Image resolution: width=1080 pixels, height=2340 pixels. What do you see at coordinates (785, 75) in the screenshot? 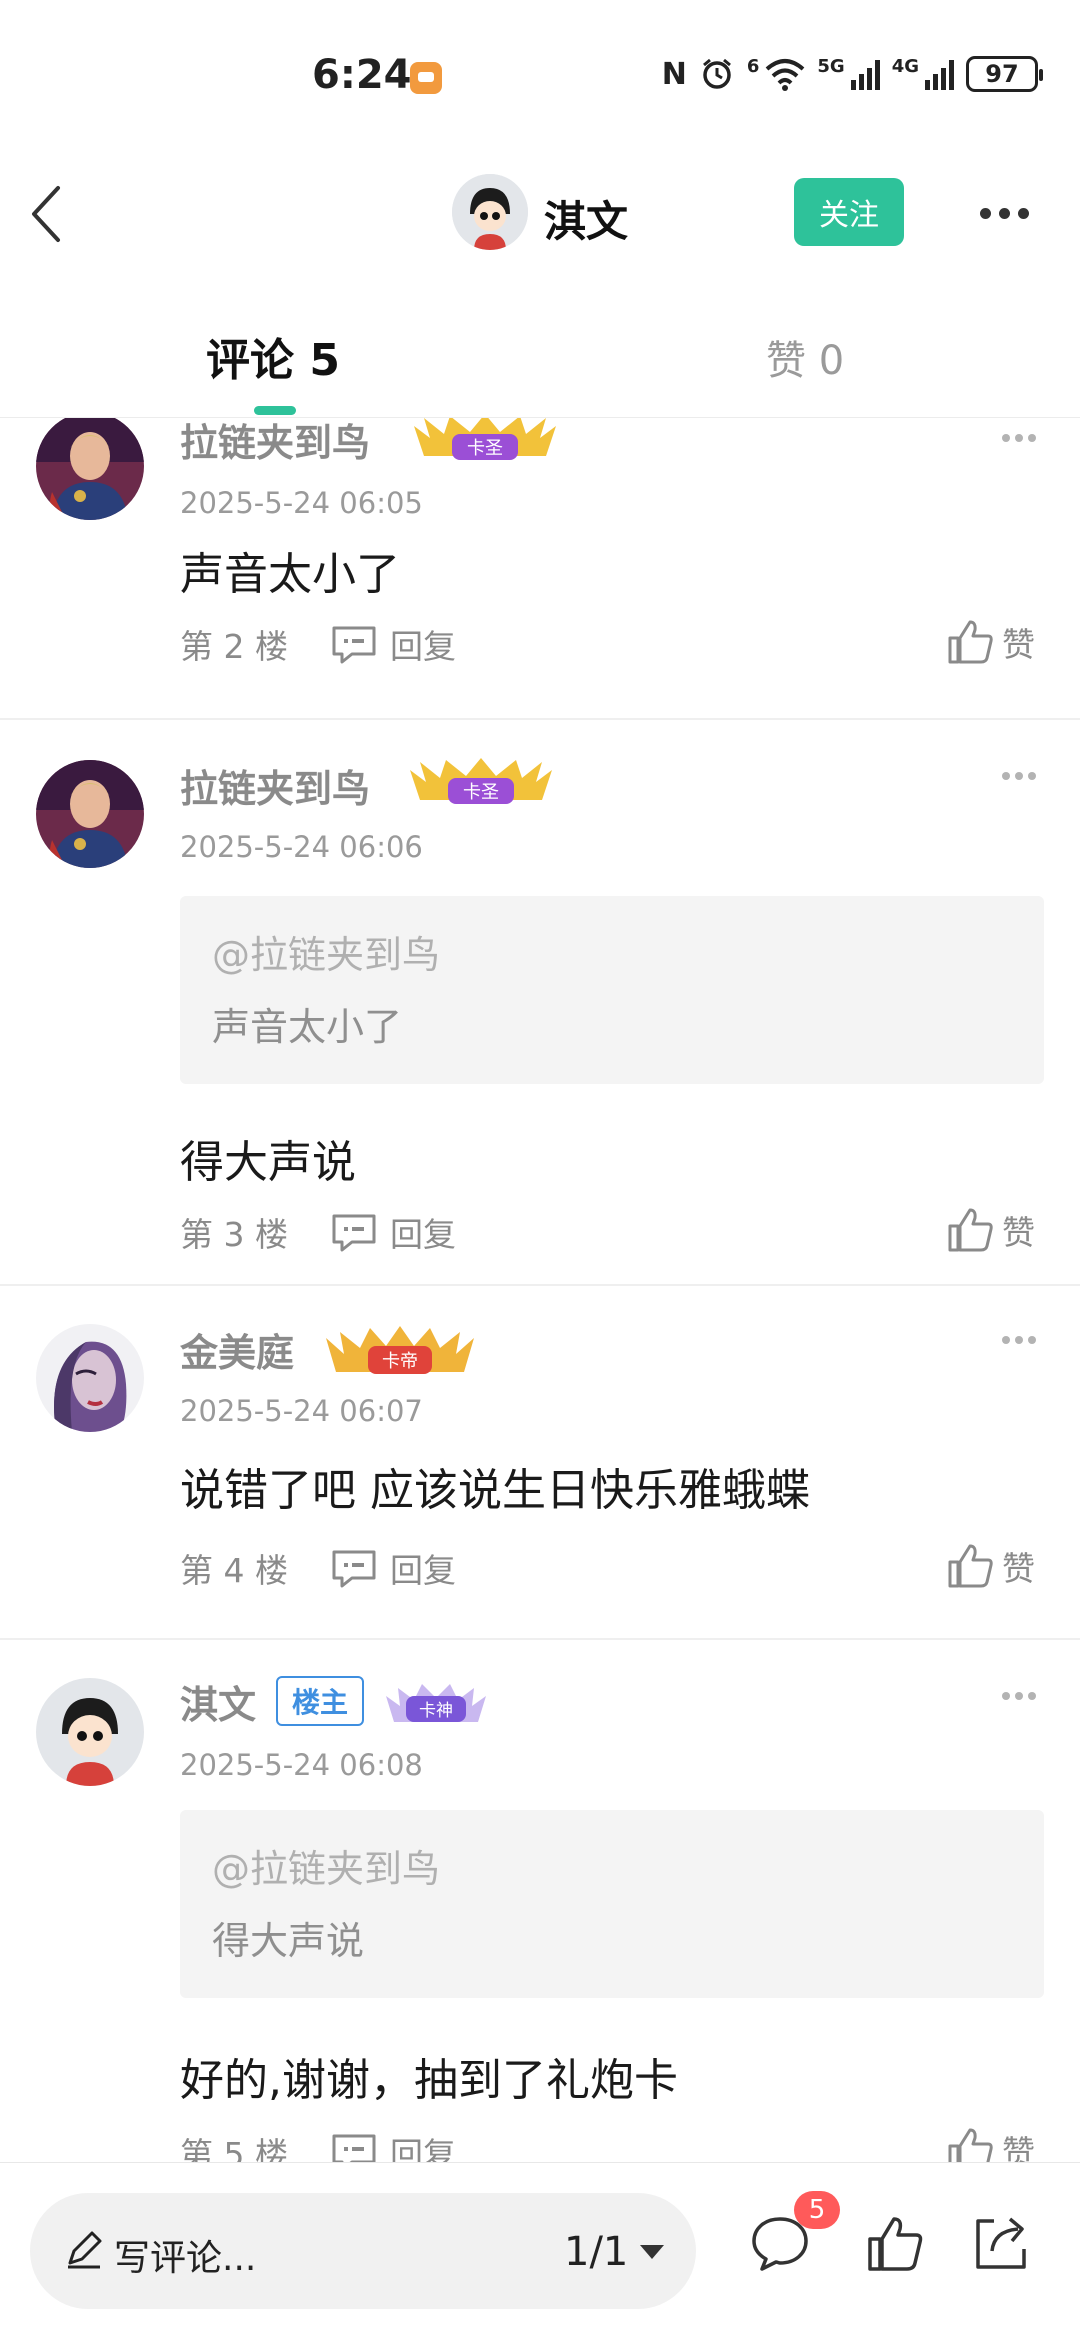
I see `wifi-icon` at bounding box center [785, 75].